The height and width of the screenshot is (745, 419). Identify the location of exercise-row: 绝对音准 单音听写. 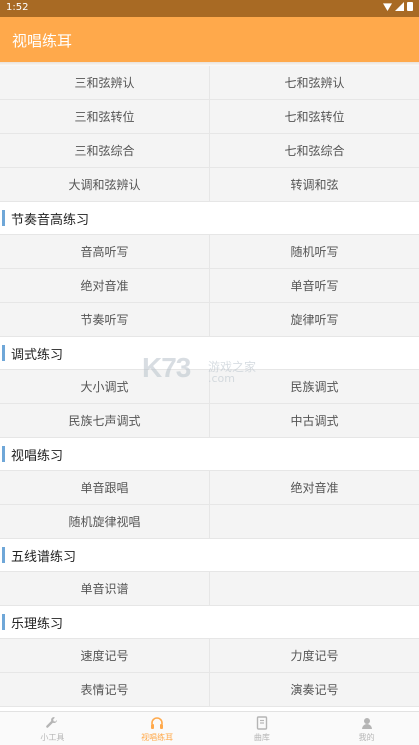
(209, 286).